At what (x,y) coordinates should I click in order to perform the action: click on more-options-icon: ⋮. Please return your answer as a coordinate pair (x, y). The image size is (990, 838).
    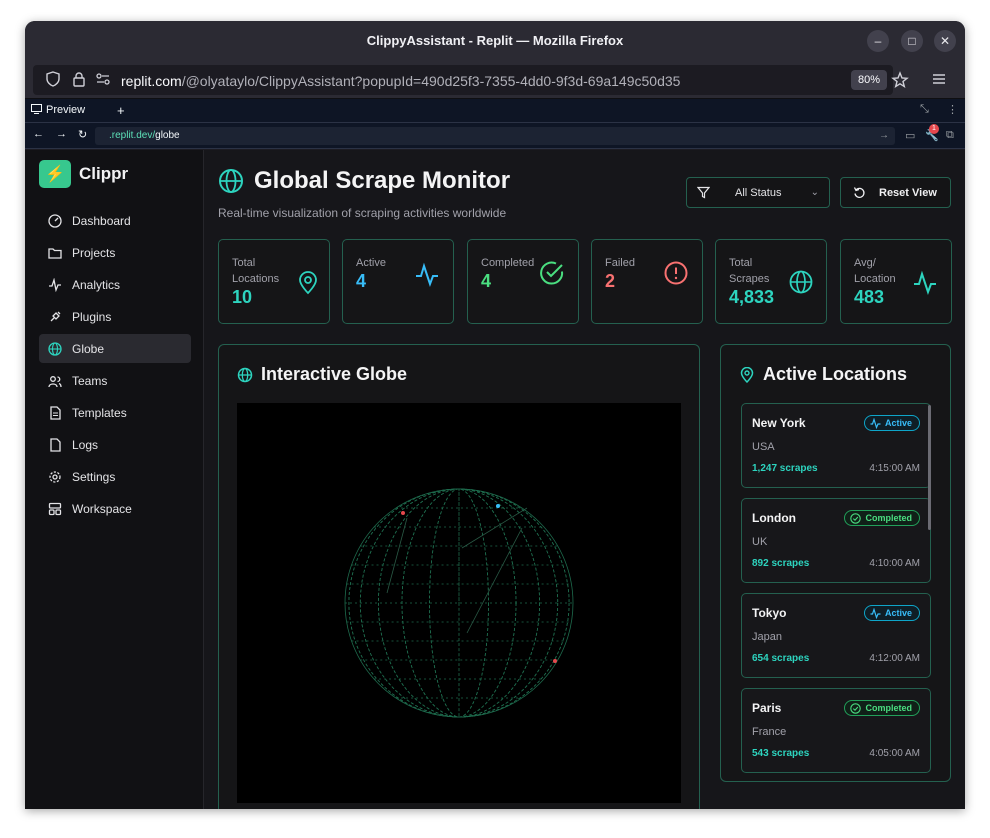
    Looking at the image, I should click on (952, 109).